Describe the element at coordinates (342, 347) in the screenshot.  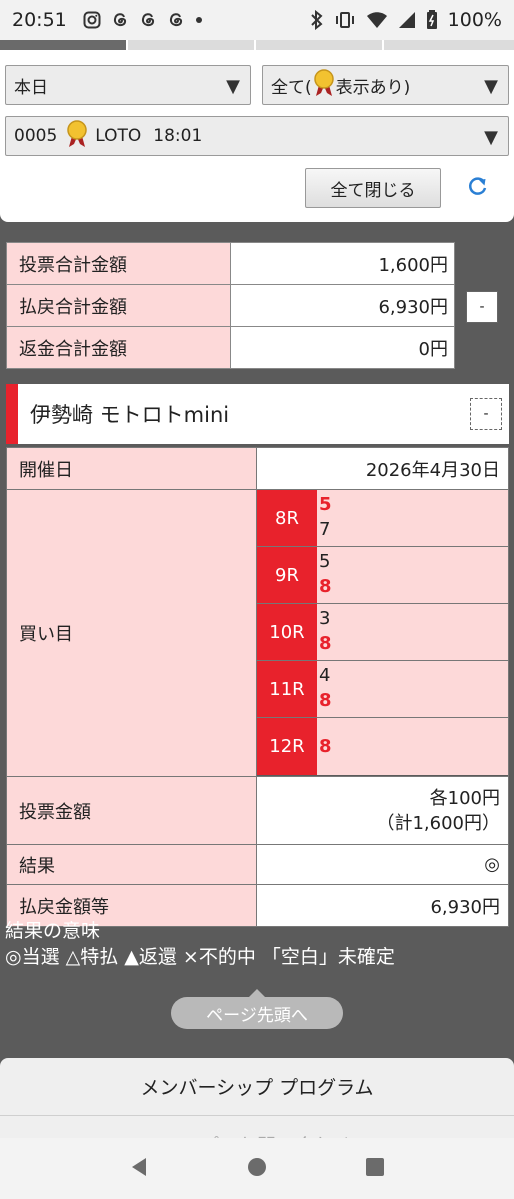
I see `summary-value: 0円` at that location.